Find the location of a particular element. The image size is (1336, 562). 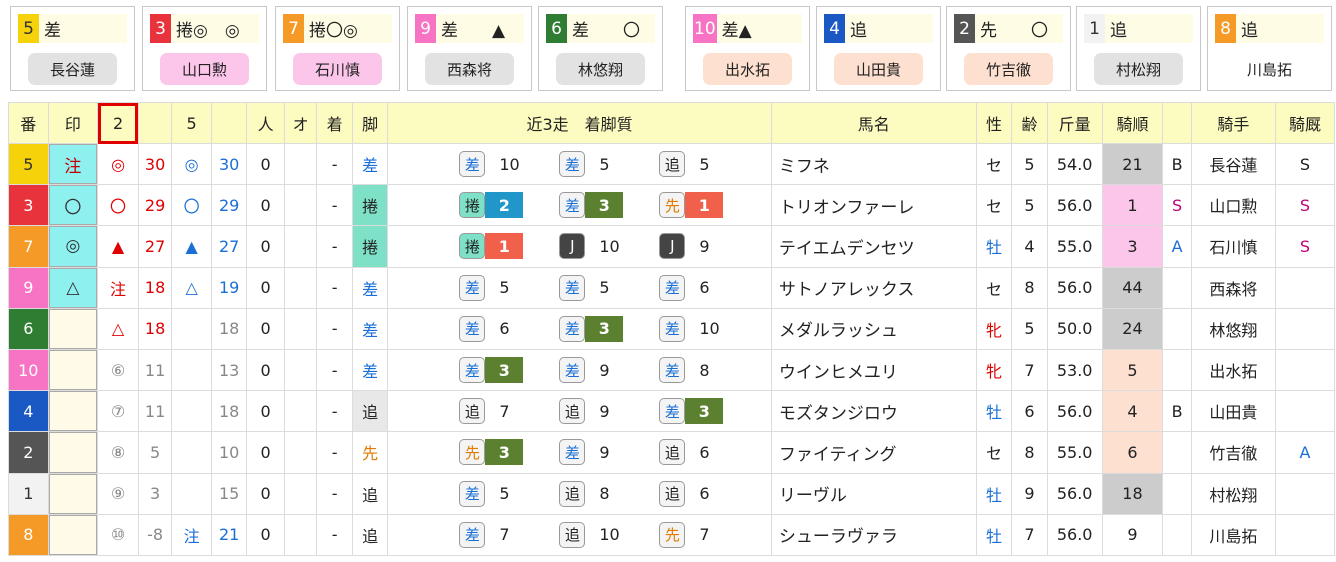

prediction-card: 9差 ▲ 西森将 is located at coordinates (469, 48).